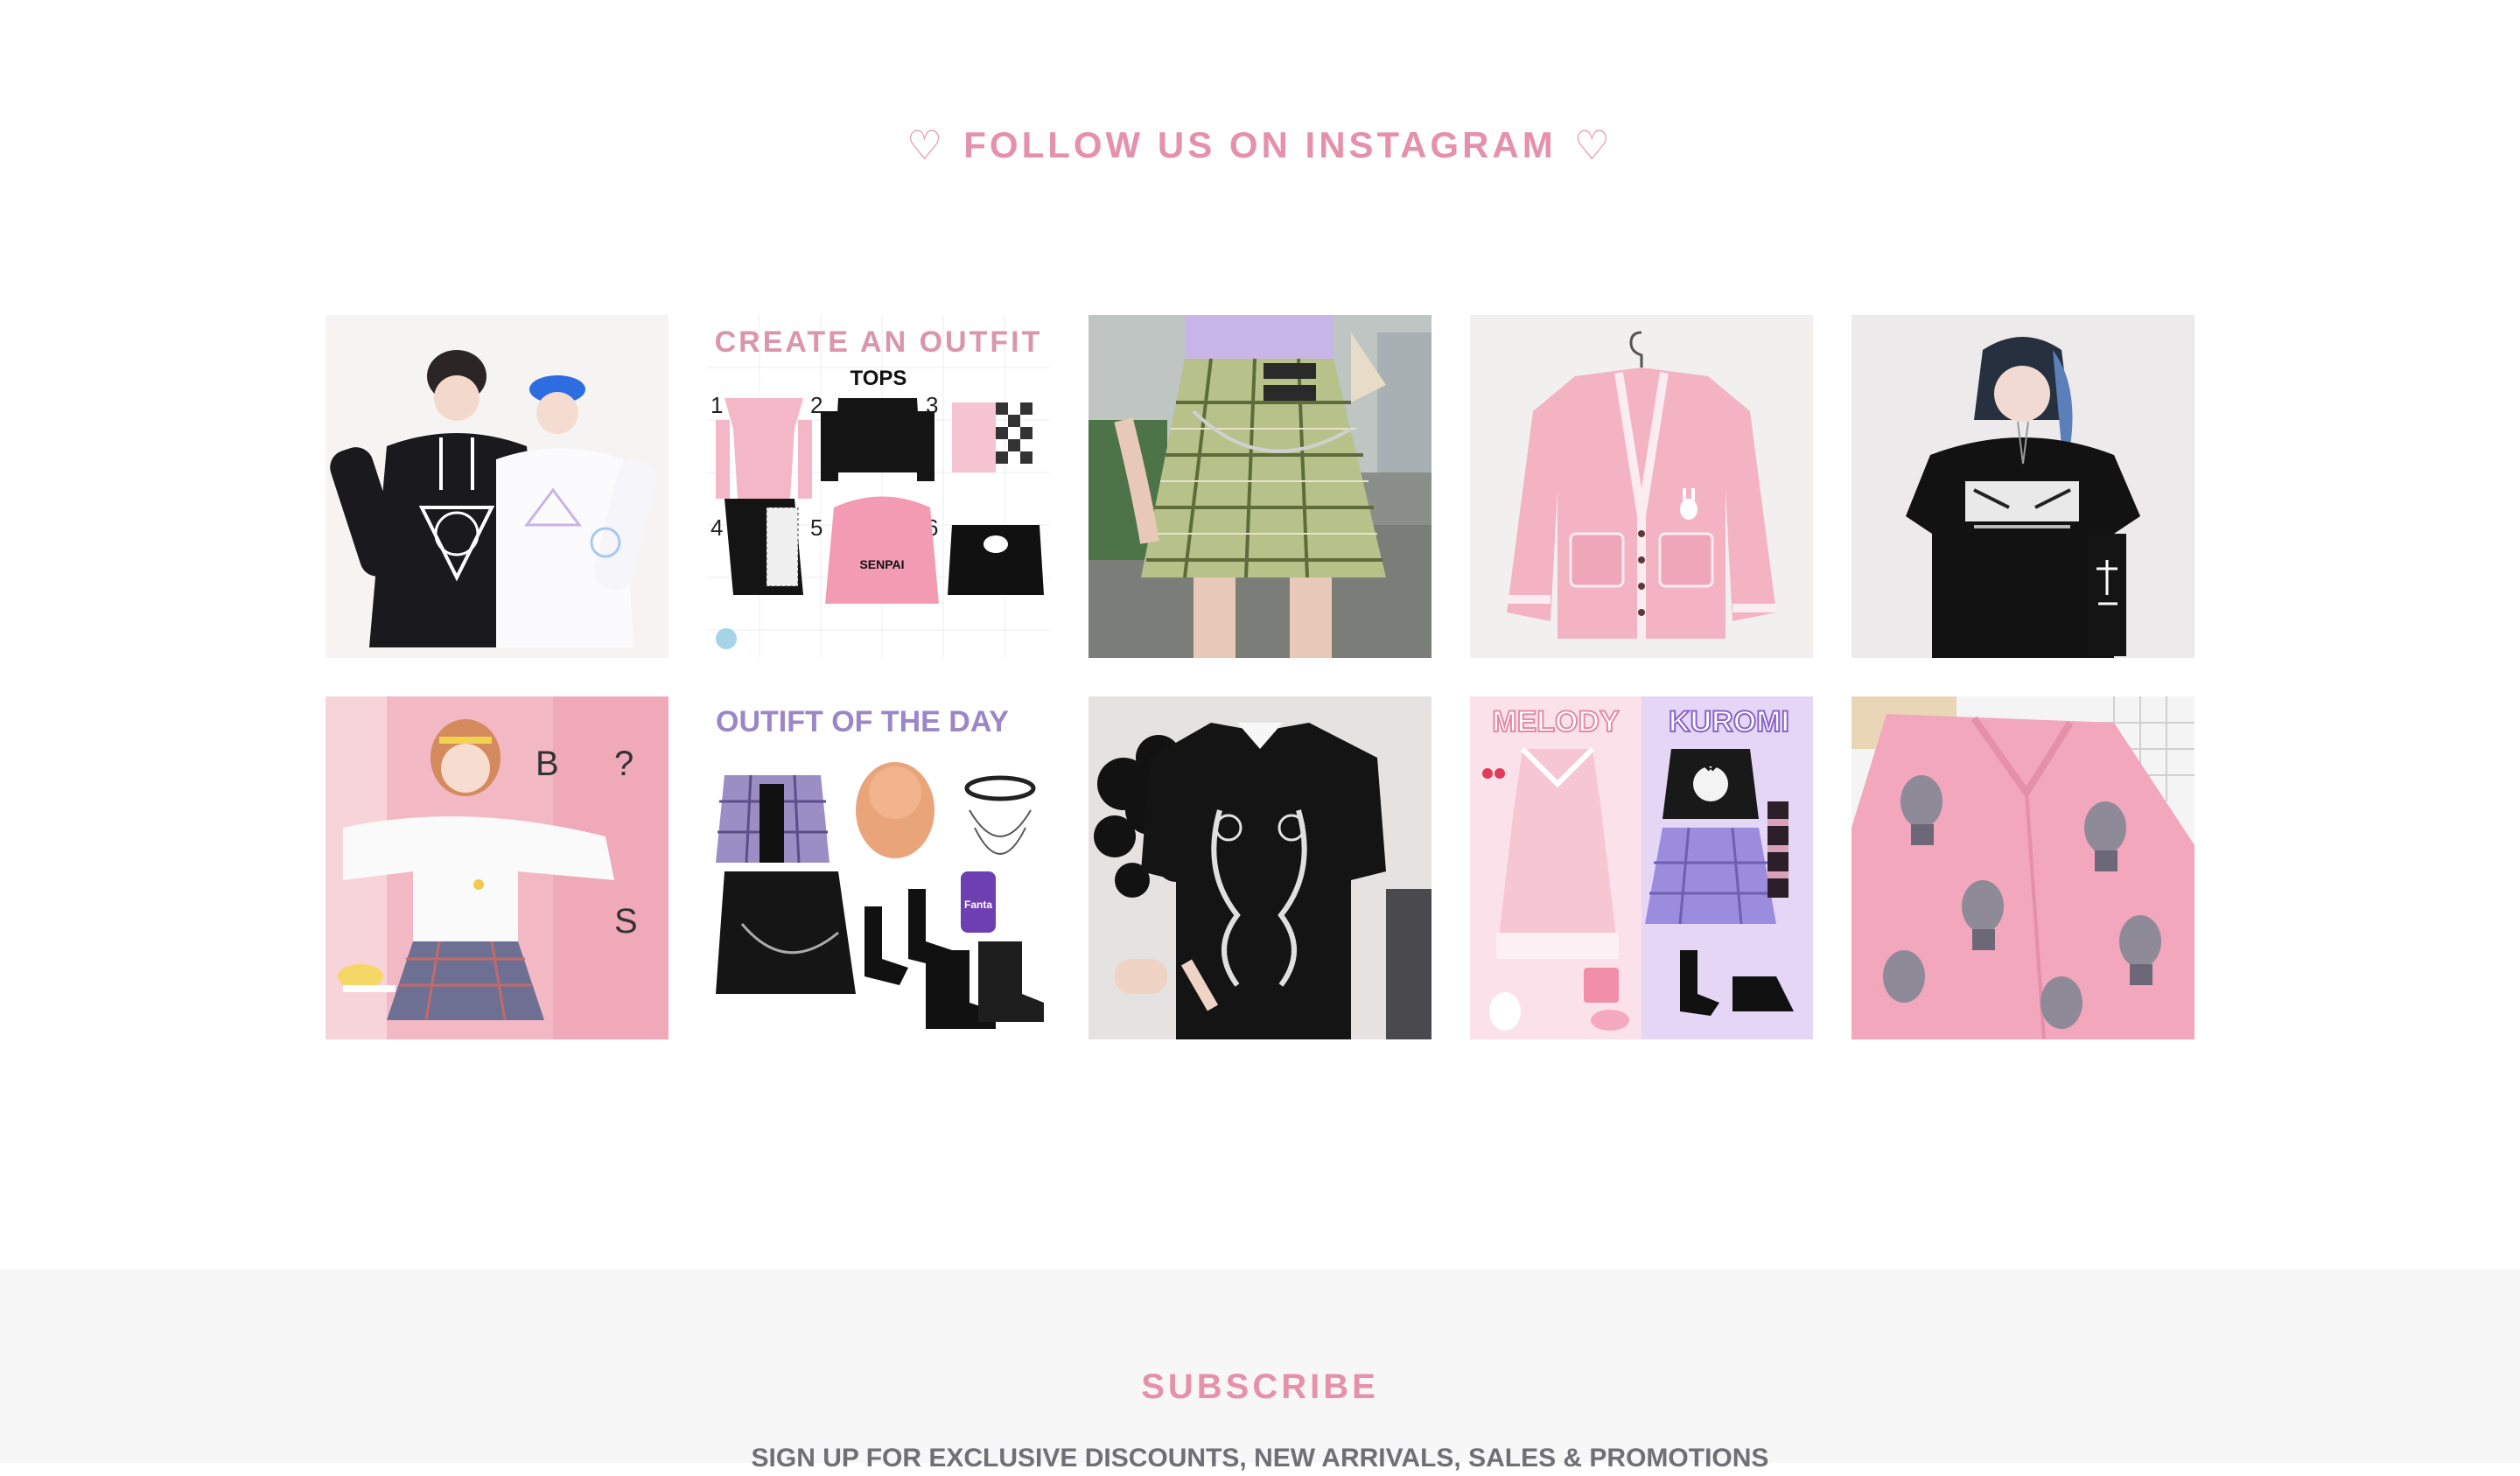 The width and height of the screenshot is (2520, 1476). Describe the element at coordinates (716, 405) in the screenshot. I see `svg-text: 1` at that location.